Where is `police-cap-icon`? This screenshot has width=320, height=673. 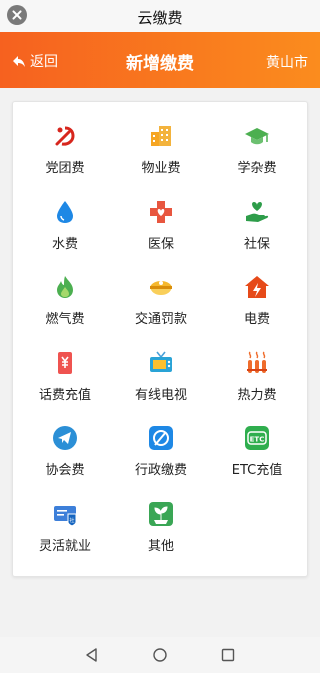 police-cap-icon is located at coordinates (161, 287).